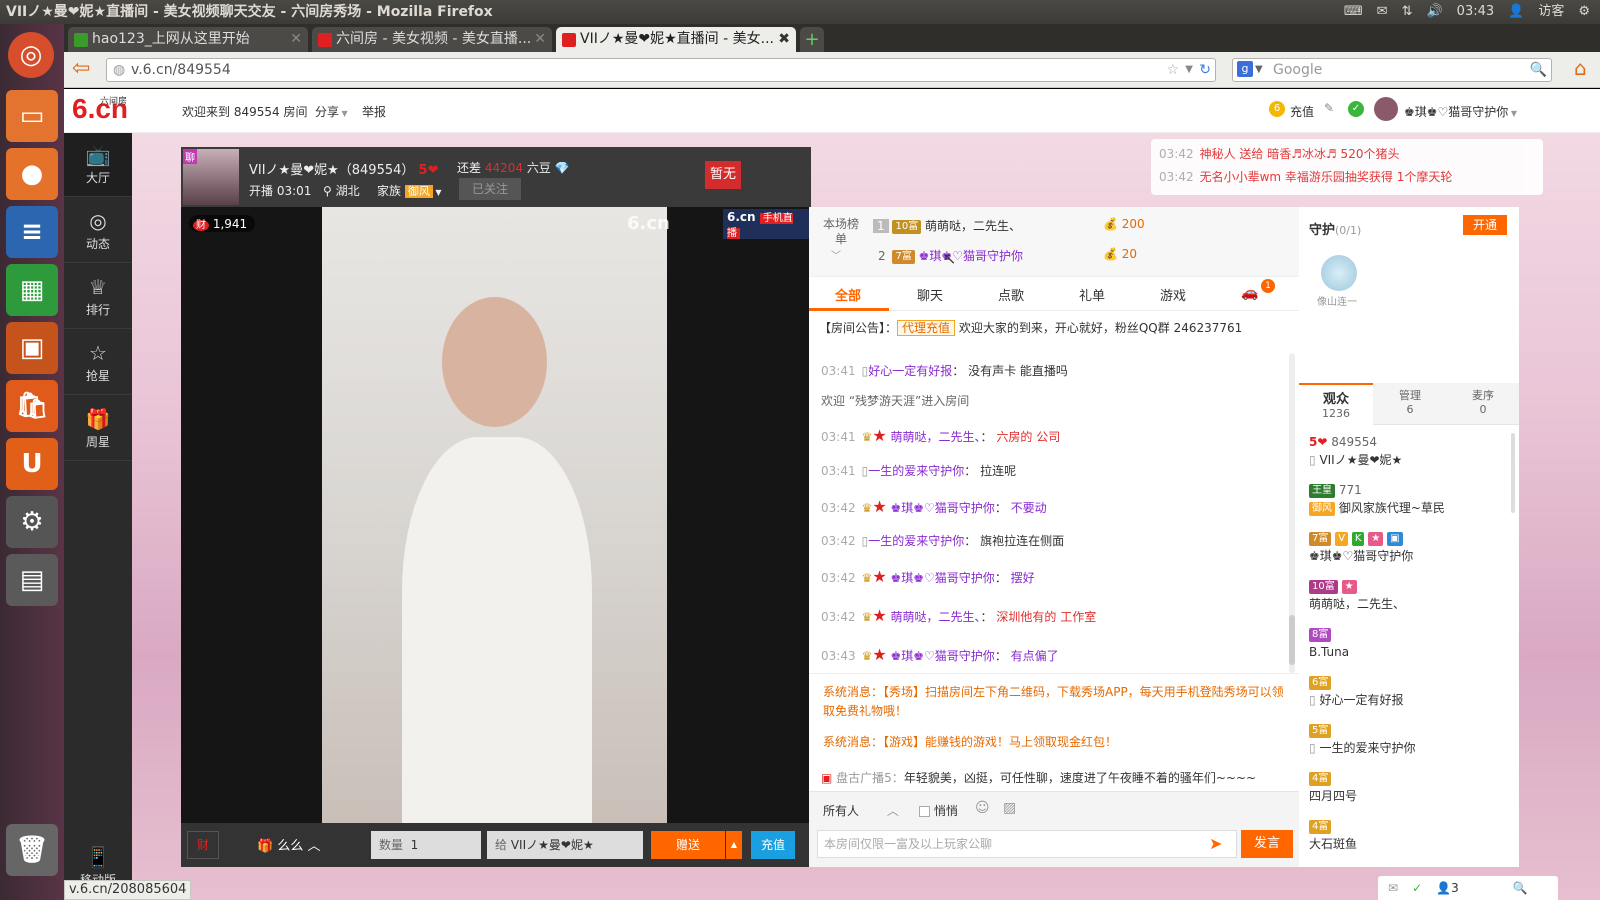 The image size is (1600, 900). What do you see at coordinates (1011, 294) in the screenshot?
I see `tab-songs: 点歌` at bounding box center [1011, 294].